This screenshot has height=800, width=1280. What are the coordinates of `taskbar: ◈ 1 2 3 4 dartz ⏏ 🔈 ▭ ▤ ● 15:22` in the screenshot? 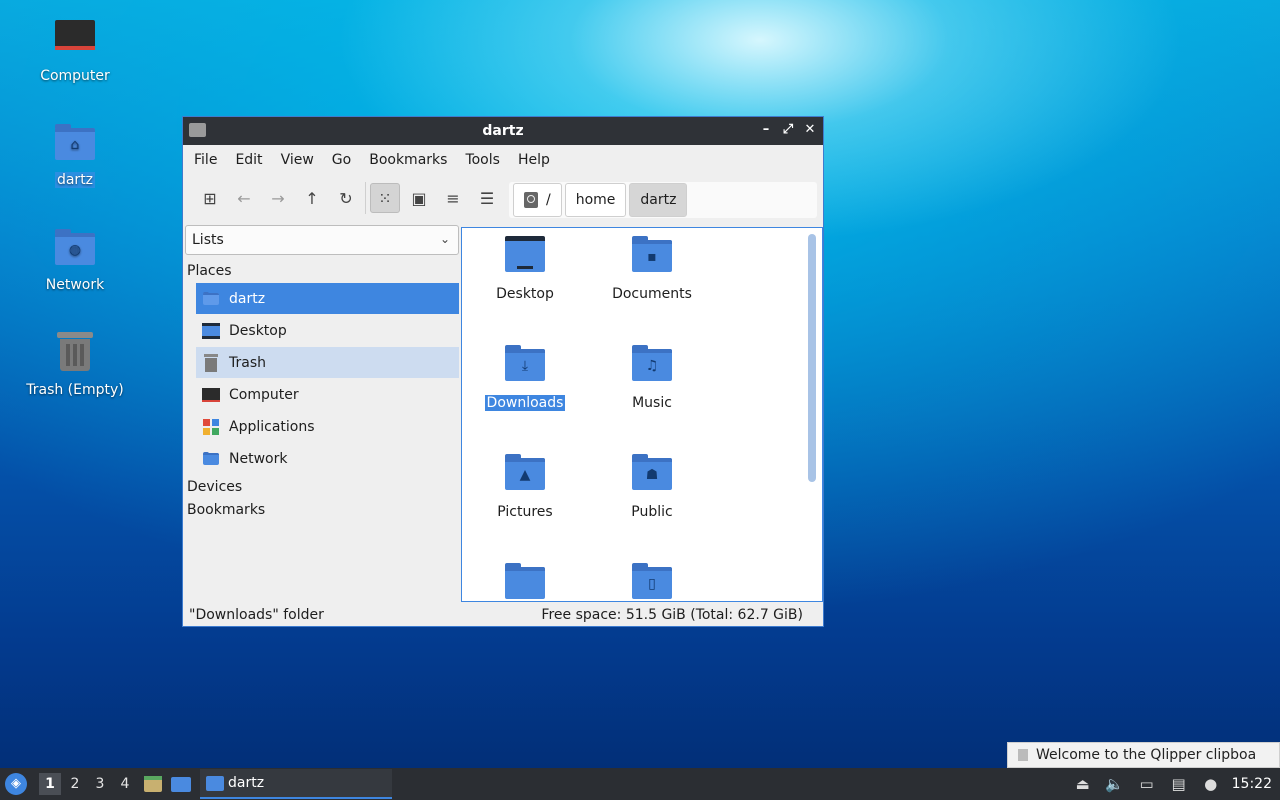 It's located at (640, 784).